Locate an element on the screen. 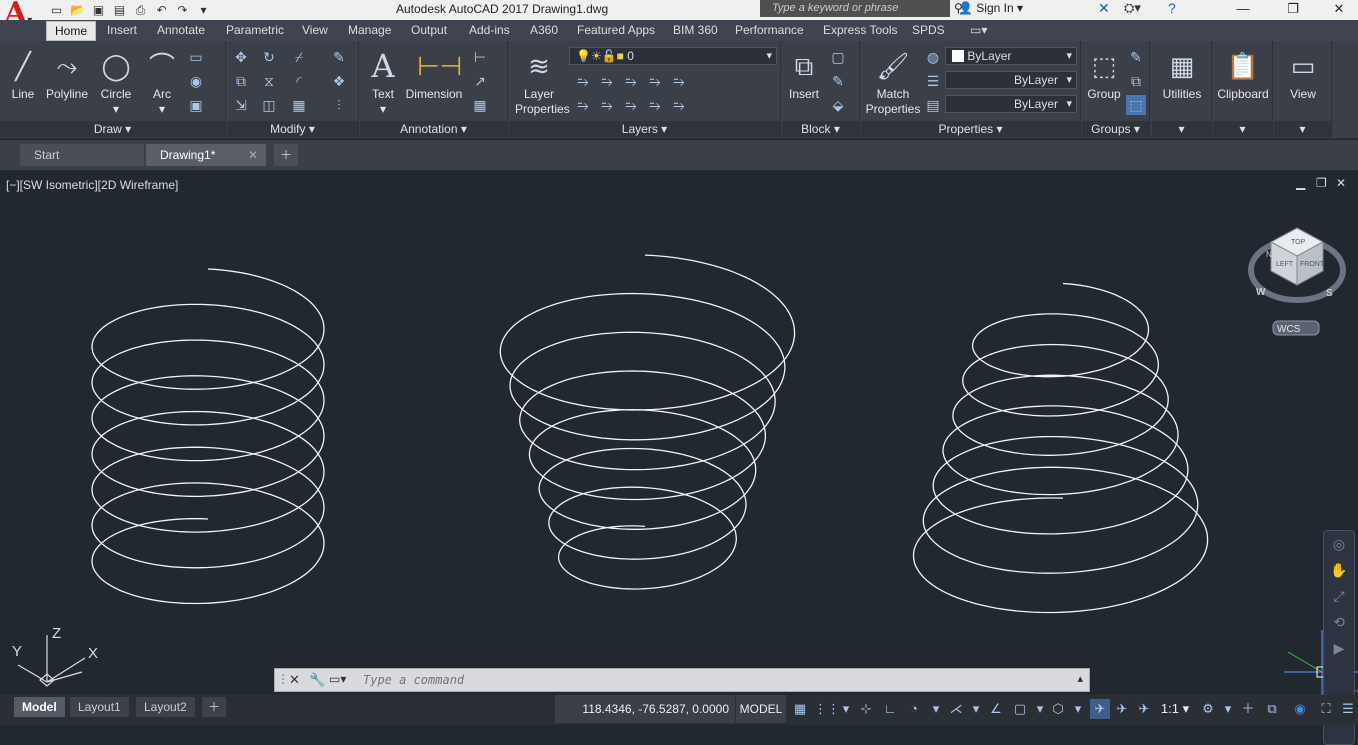  layer-properties-button: ≋ Layer Properties is located at coordinates (542, 83).